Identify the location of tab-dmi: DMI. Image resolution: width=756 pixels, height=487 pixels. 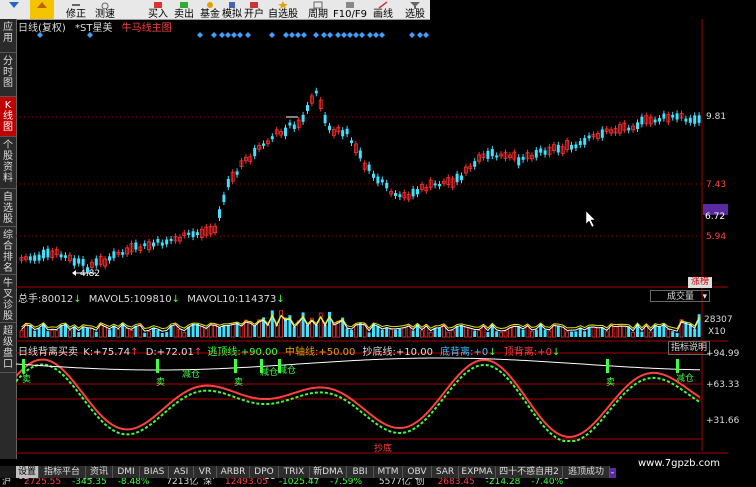
(126, 472).